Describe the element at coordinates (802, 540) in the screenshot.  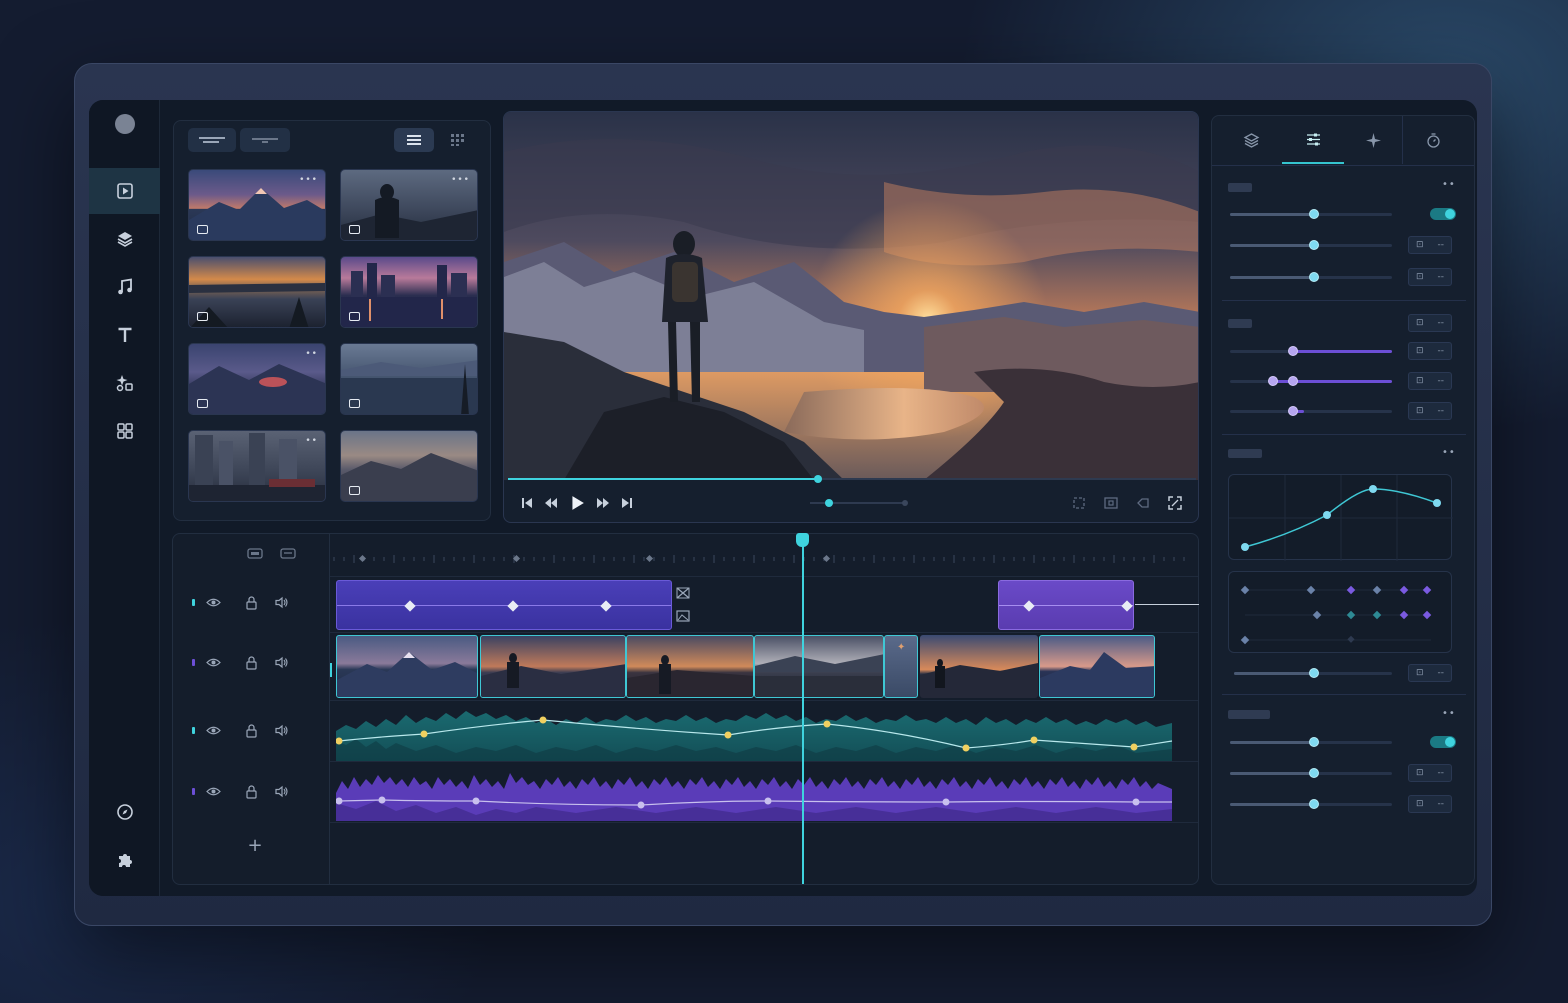
I see `playhead-handle` at that location.